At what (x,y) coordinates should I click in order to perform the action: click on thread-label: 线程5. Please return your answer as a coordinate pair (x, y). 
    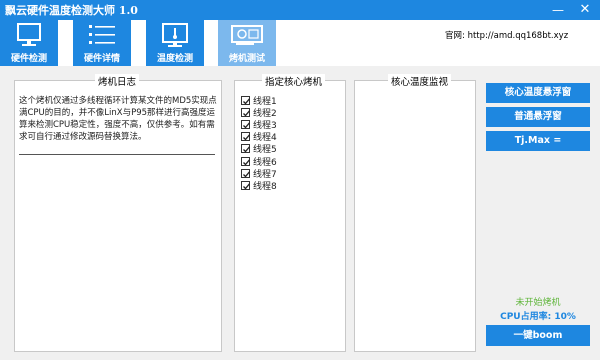
    Looking at the image, I should click on (265, 150).